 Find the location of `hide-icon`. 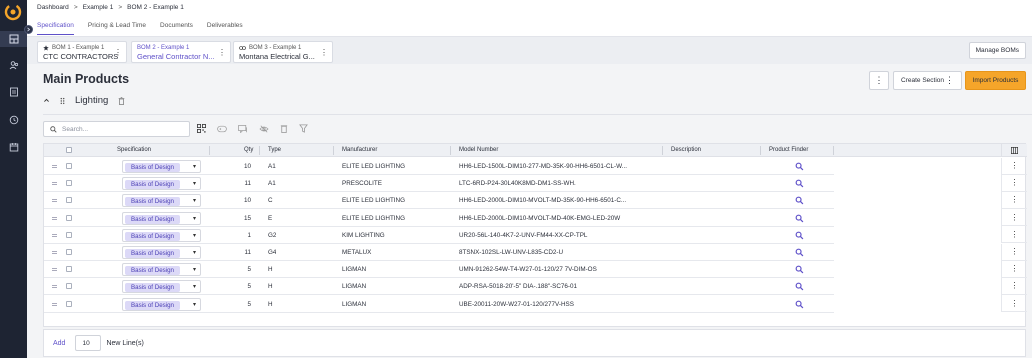

hide-icon is located at coordinates (264, 129).